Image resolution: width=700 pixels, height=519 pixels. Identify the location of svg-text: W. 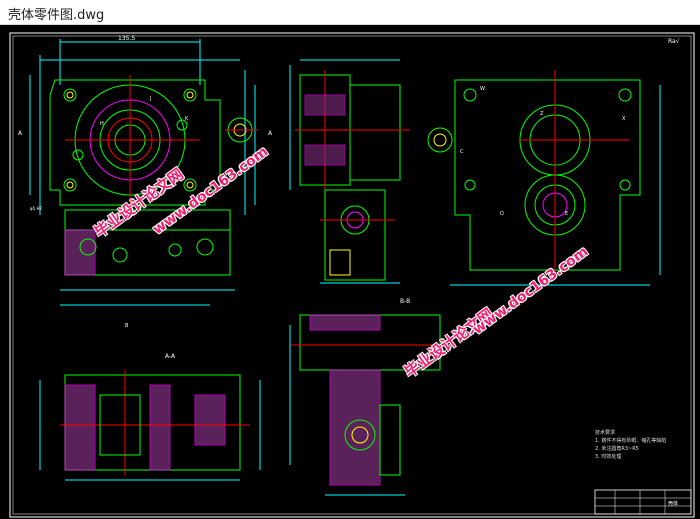
(482, 89).